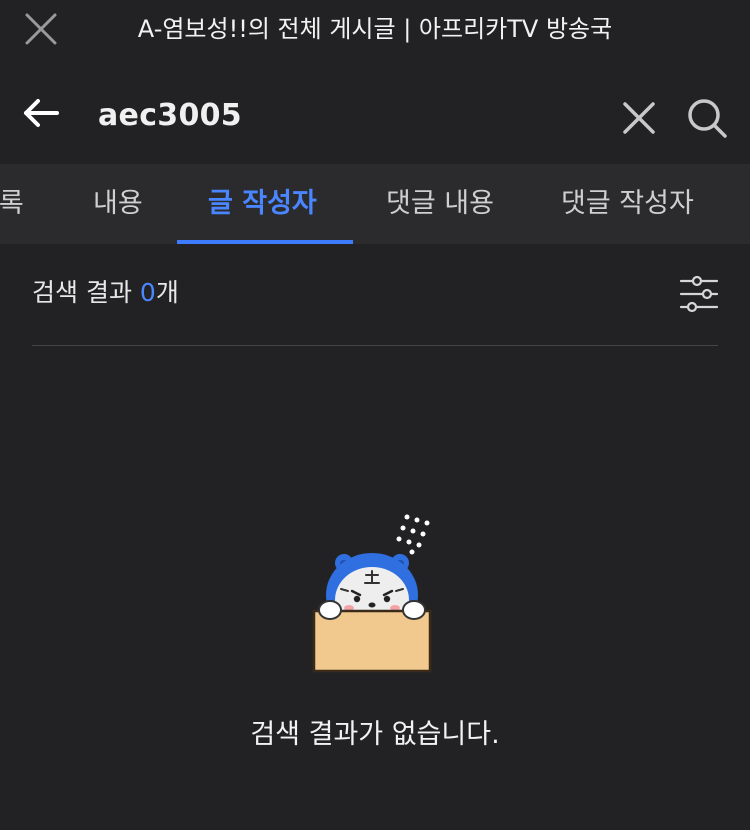  I want to click on empty-mascot-icon, so click(372, 593).